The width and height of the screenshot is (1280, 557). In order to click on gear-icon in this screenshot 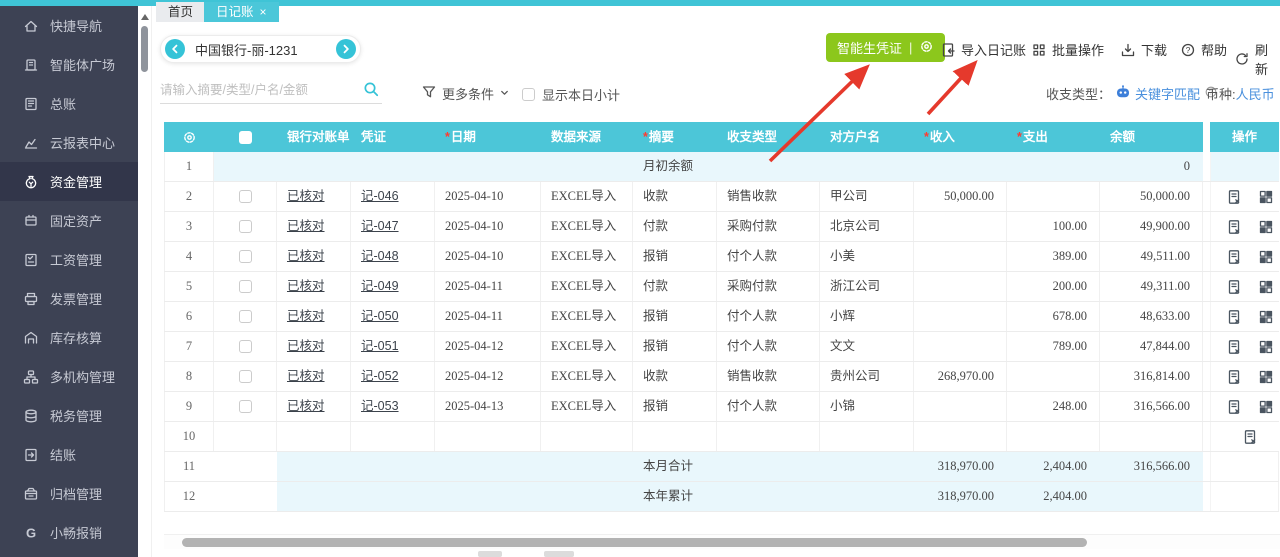, I will do `click(926, 48)`.